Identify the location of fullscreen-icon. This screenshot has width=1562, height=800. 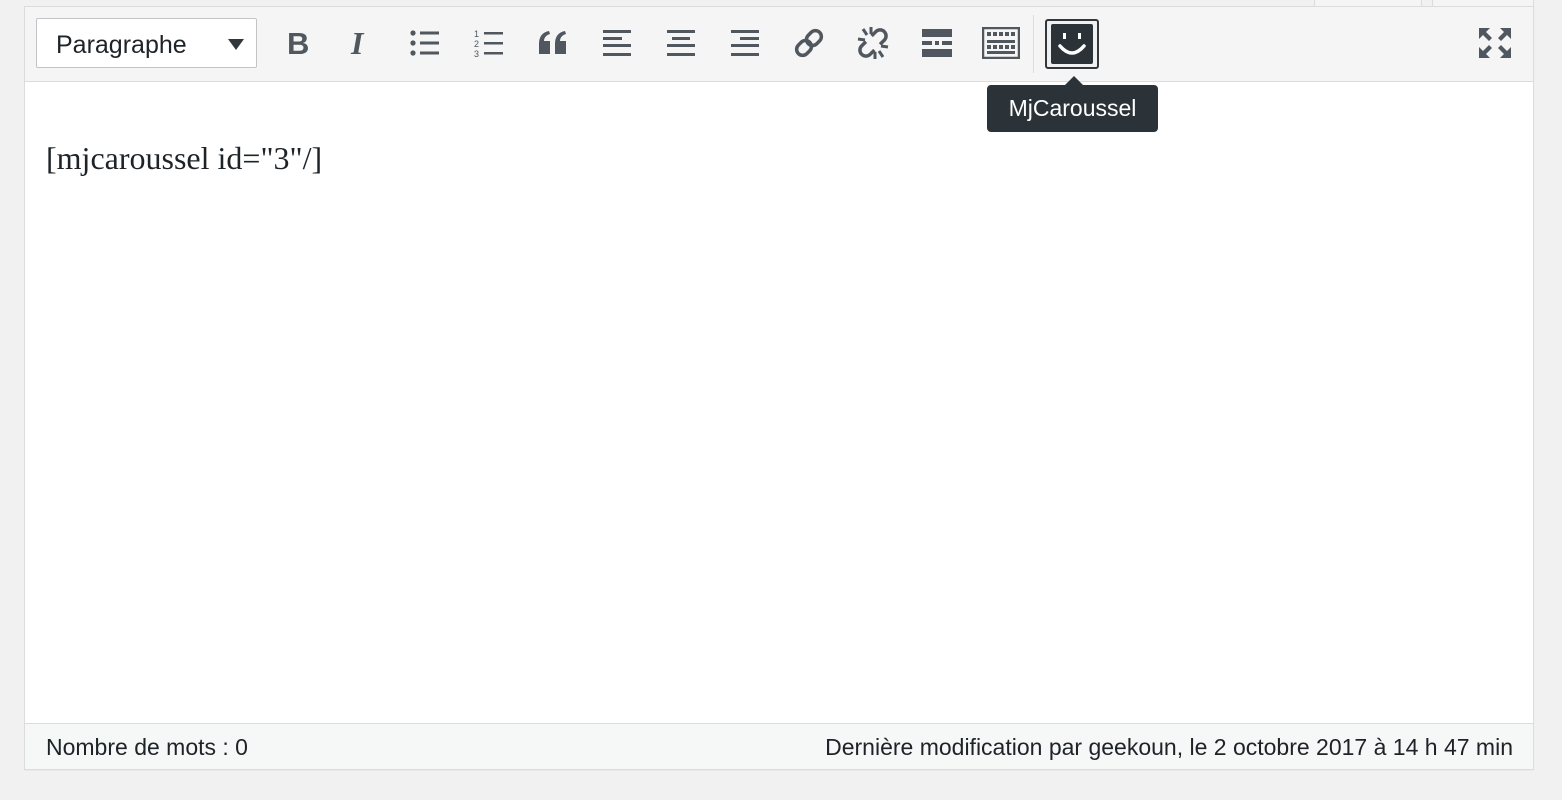
(1495, 43).